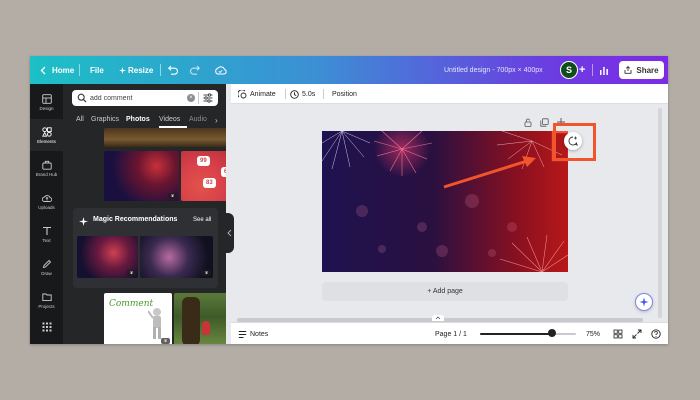 The width and height of the screenshot is (700, 400). I want to click on 3d-figure-illustration, so click(154, 323).